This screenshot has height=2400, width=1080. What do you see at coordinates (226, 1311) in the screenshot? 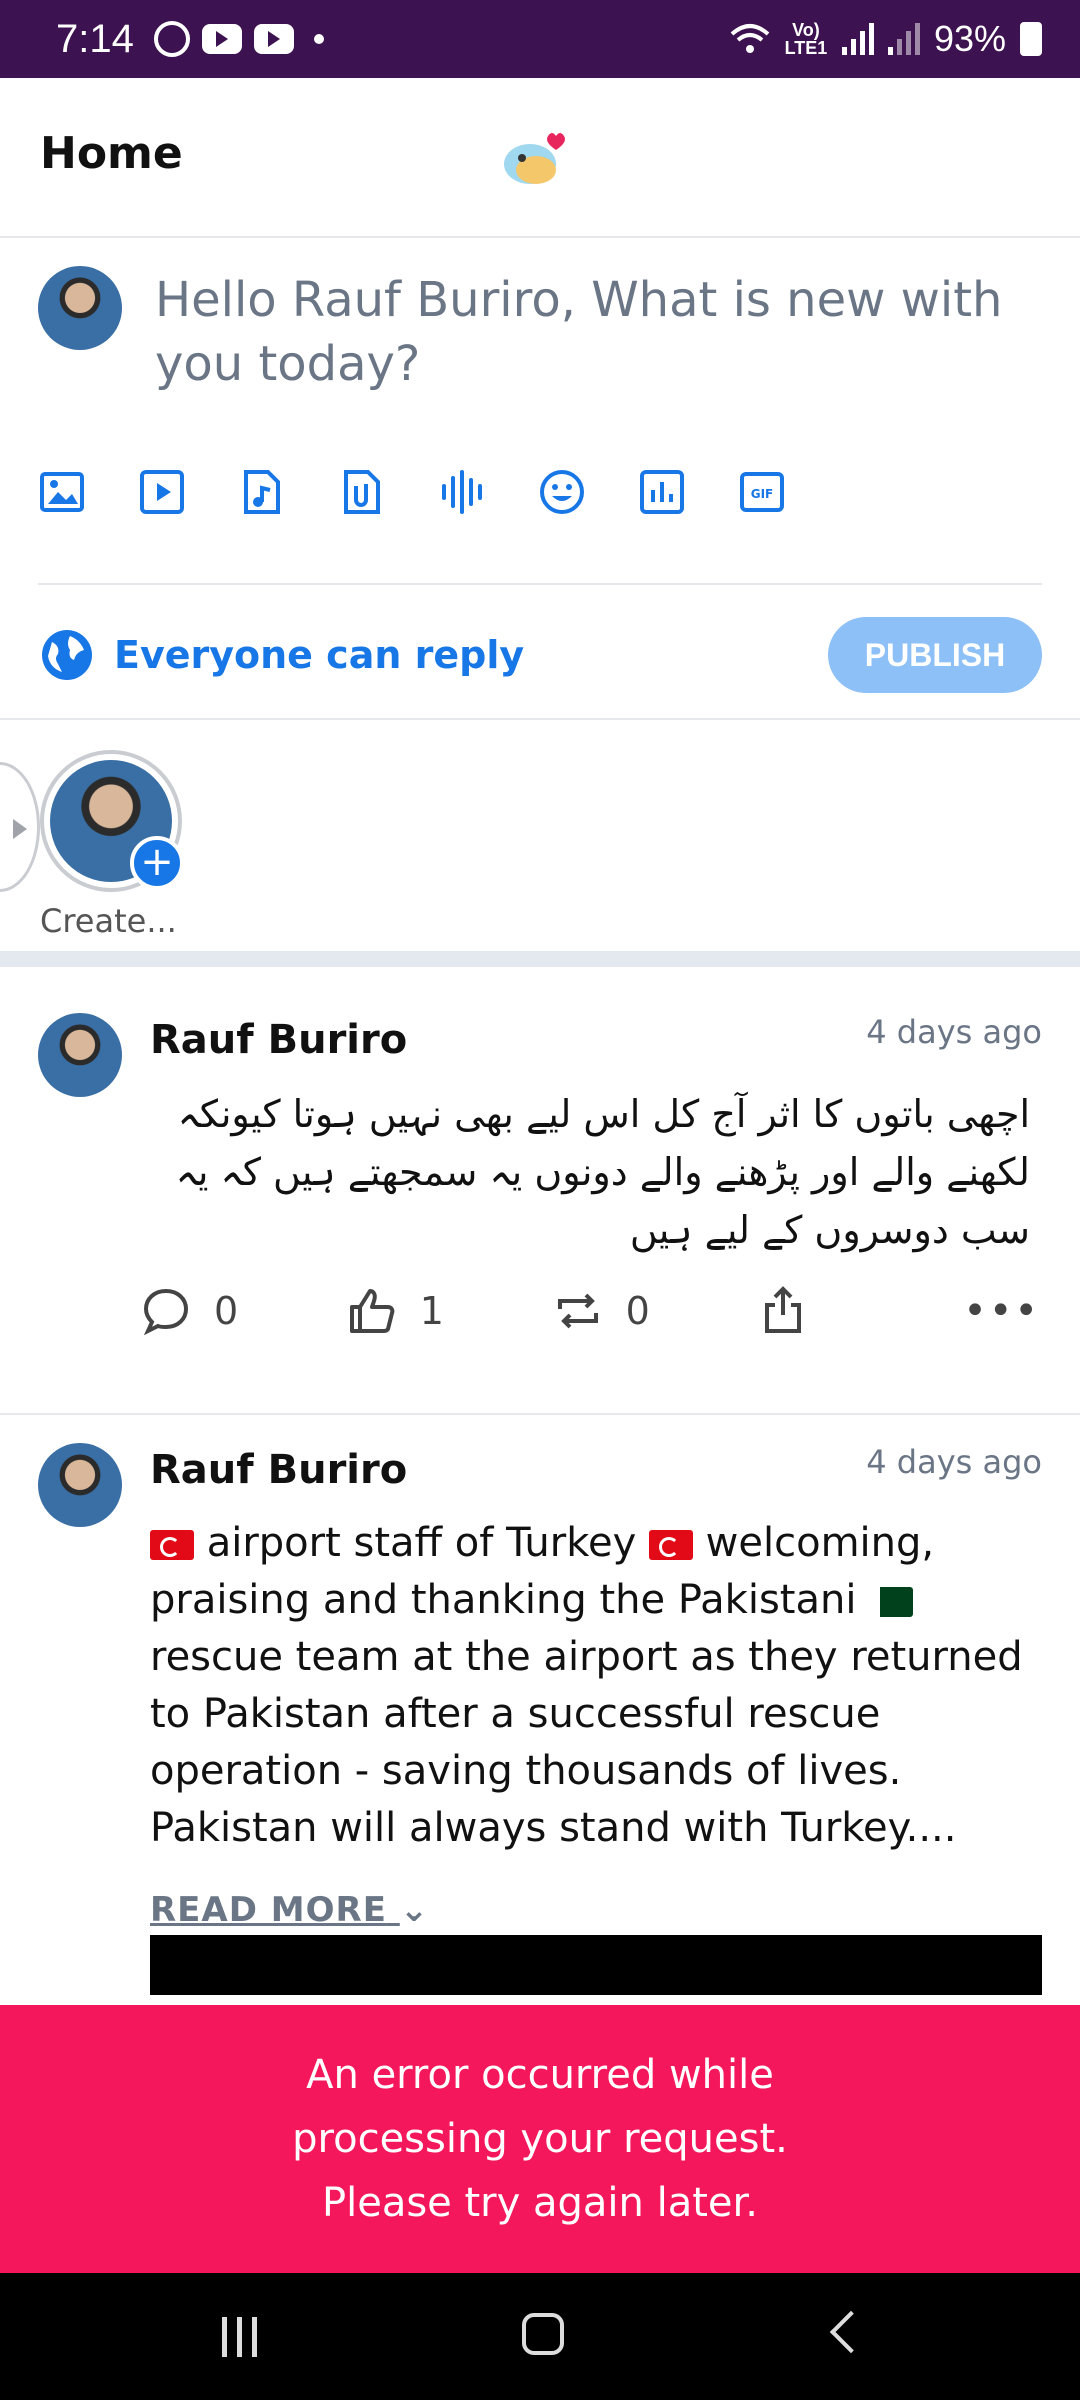
I see `comment-count: 0` at bounding box center [226, 1311].